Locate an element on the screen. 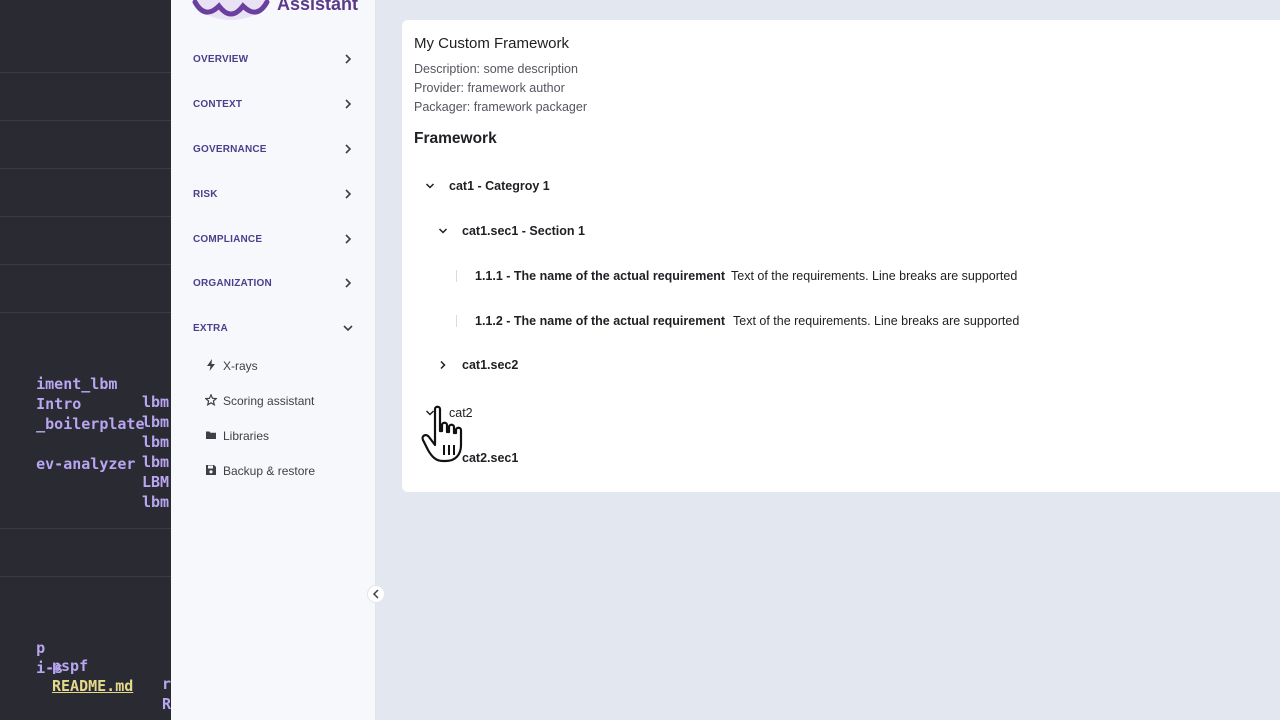 This screenshot has height=720, width=1280. tree-node-cat1: cat1 - Categroy 1 is located at coordinates (574, 187).